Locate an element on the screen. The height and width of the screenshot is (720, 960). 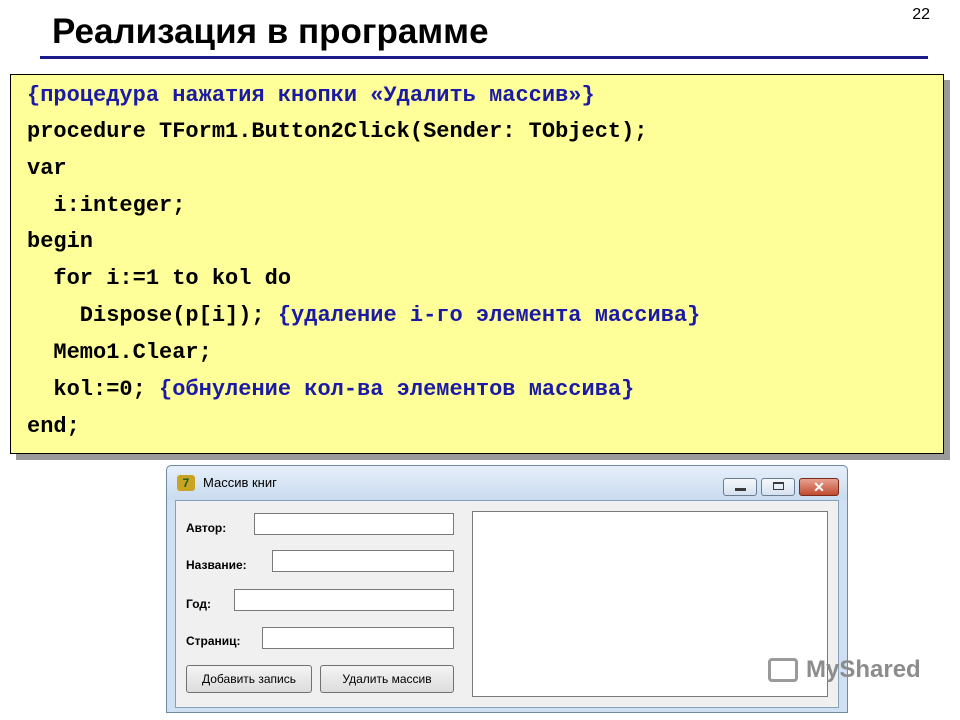
code-line-4: i:integer; is located at coordinates (106, 205).